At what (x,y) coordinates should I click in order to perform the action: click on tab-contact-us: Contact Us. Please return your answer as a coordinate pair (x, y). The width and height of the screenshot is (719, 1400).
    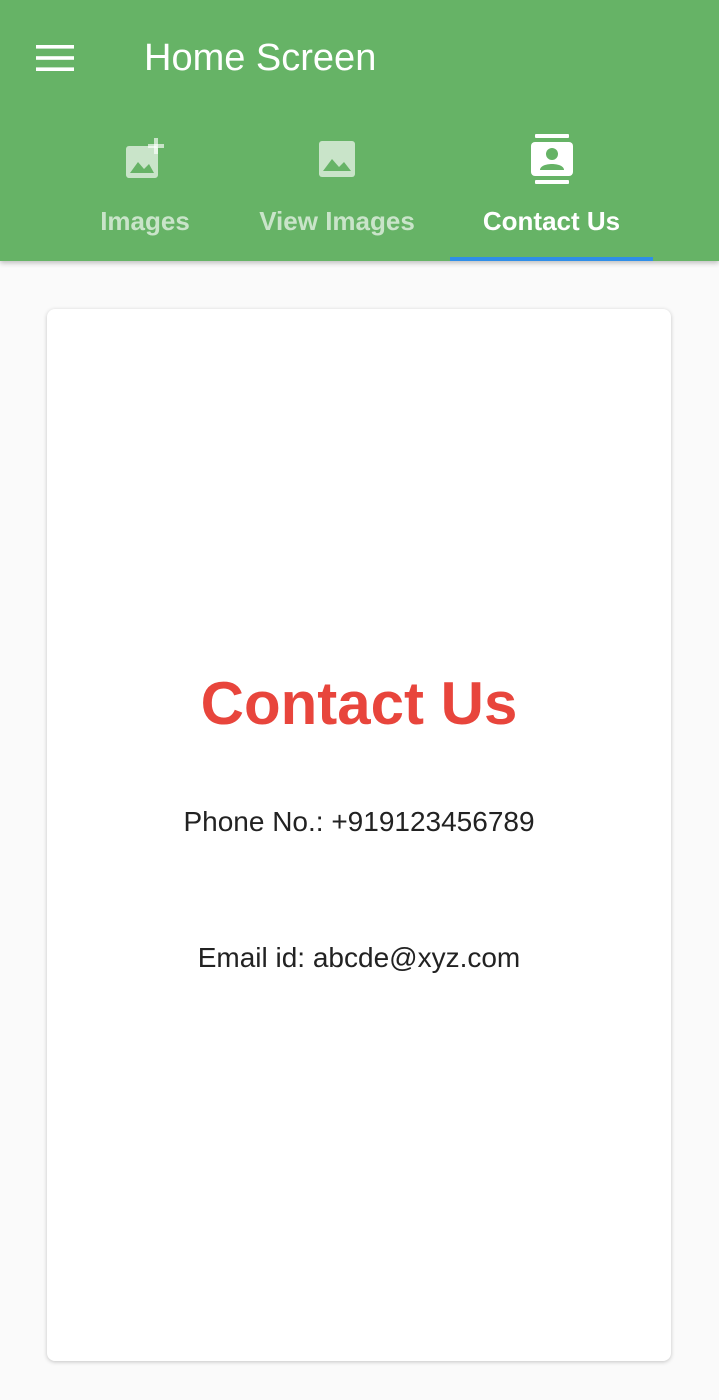
    Looking at the image, I should click on (551, 191).